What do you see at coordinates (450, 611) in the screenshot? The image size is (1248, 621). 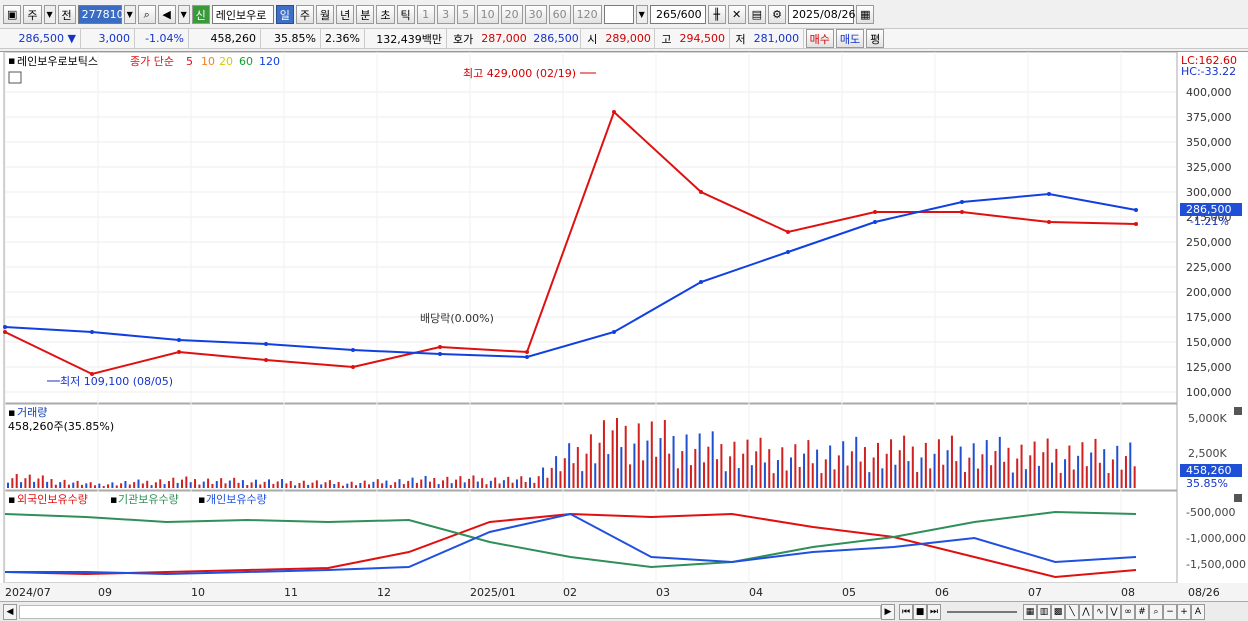 I see `scroll-track` at bounding box center [450, 611].